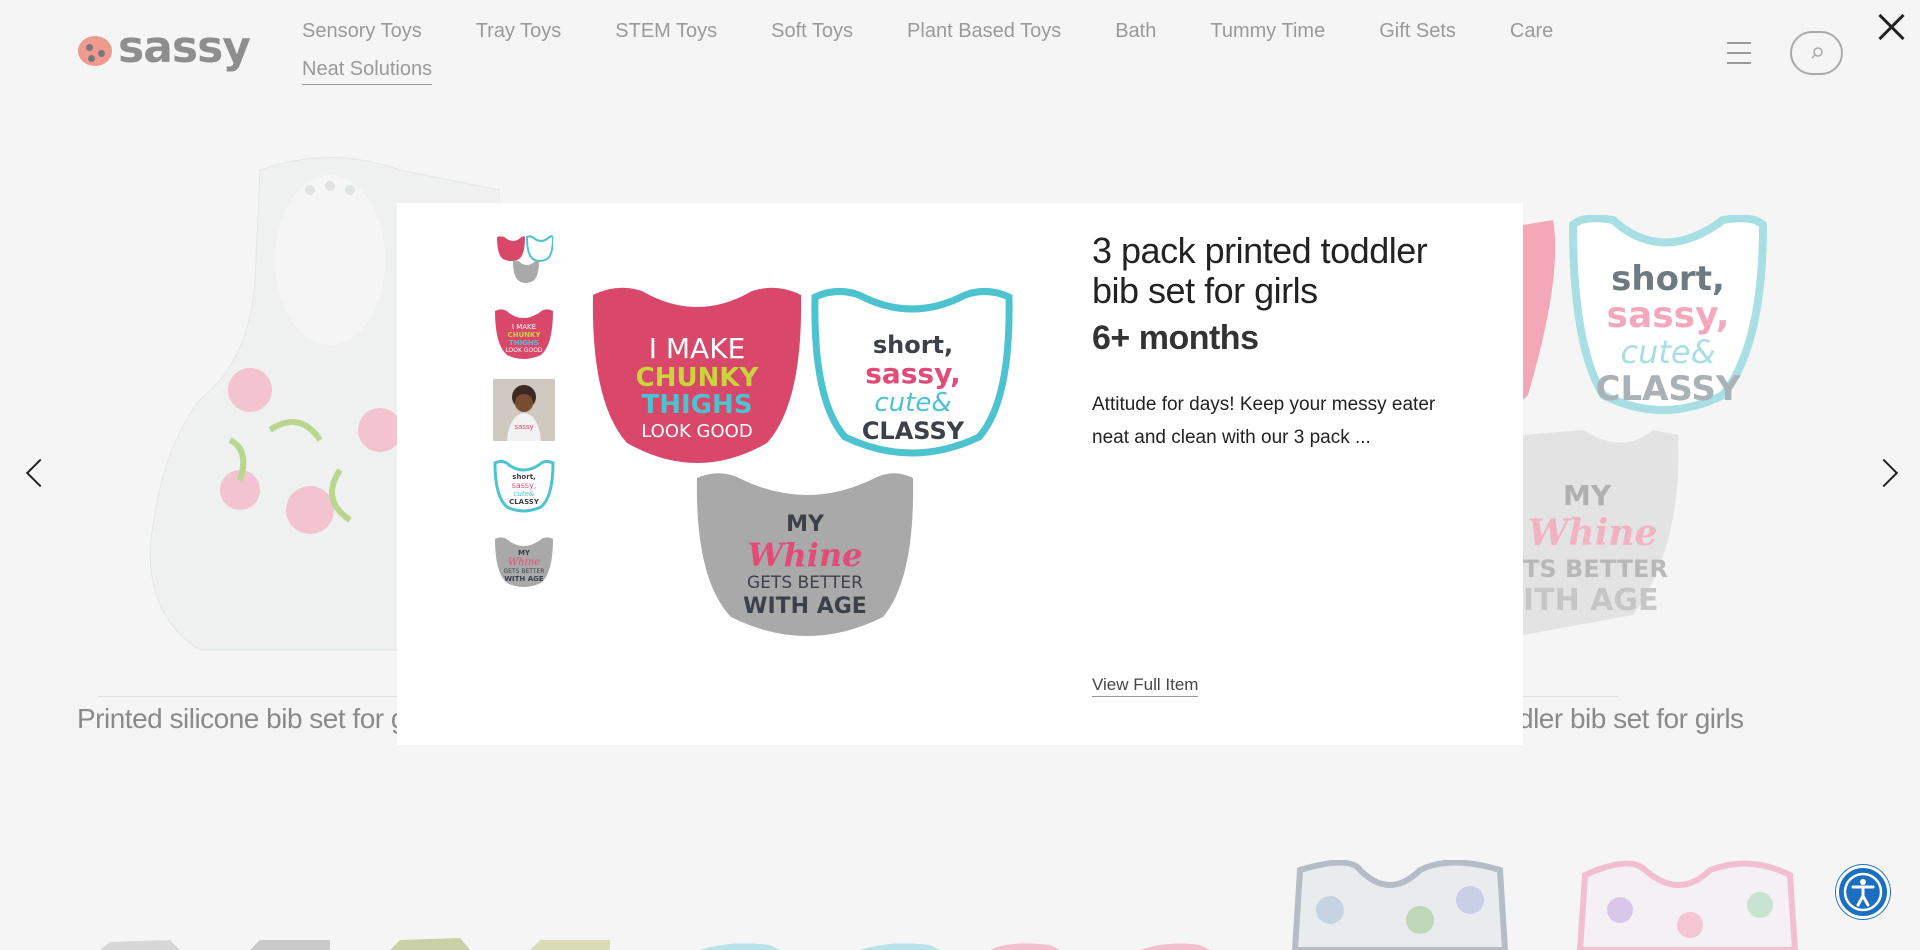 The image size is (1920, 950). Describe the element at coordinates (34, 473) in the screenshot. I see `chevron-left-icon` at that location.